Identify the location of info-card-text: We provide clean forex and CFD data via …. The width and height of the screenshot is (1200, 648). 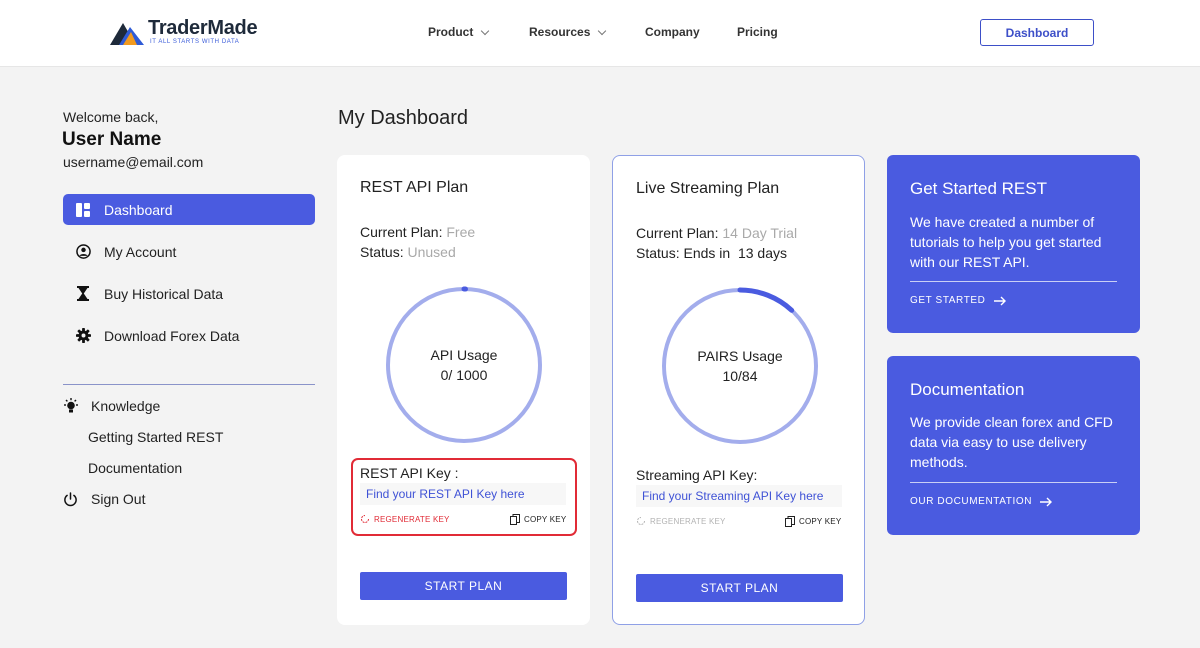
(1011, 442).